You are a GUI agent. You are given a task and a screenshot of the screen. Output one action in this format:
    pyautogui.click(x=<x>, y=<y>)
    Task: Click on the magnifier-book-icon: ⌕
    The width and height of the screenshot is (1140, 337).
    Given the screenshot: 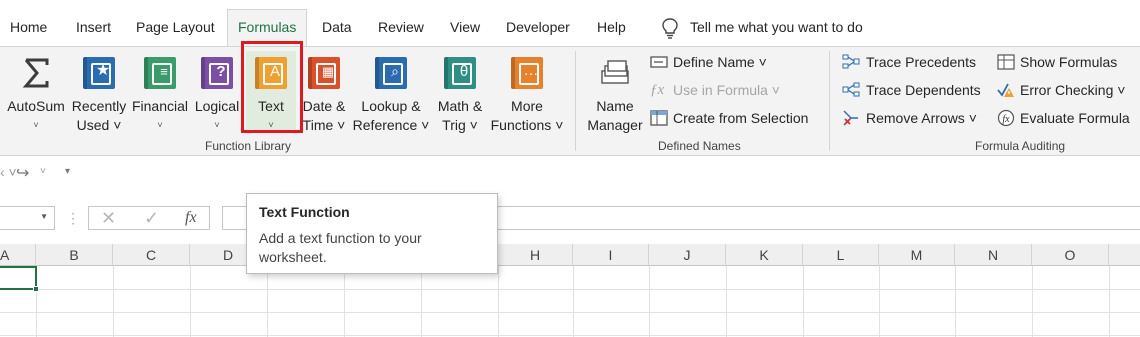 What is the action you would take?
    pyautogui.click(x=391, y=73)
    